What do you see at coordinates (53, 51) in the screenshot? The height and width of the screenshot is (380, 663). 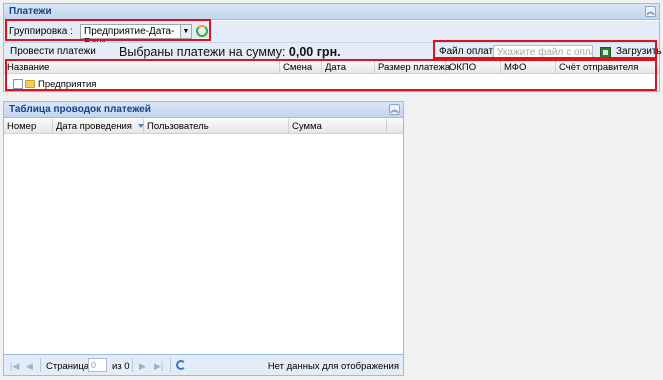 I see `process-payments-button: Провести платежи` at bounding box center [53, 51].